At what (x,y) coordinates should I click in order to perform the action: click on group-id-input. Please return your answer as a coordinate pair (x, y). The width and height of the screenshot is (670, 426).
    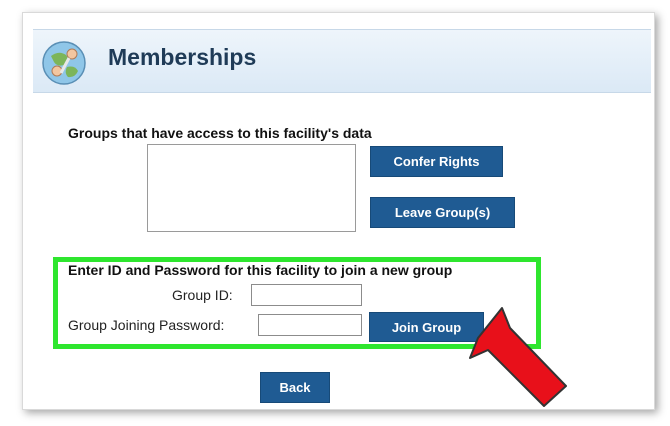
    Looking at the image, I should click on (306, 295).